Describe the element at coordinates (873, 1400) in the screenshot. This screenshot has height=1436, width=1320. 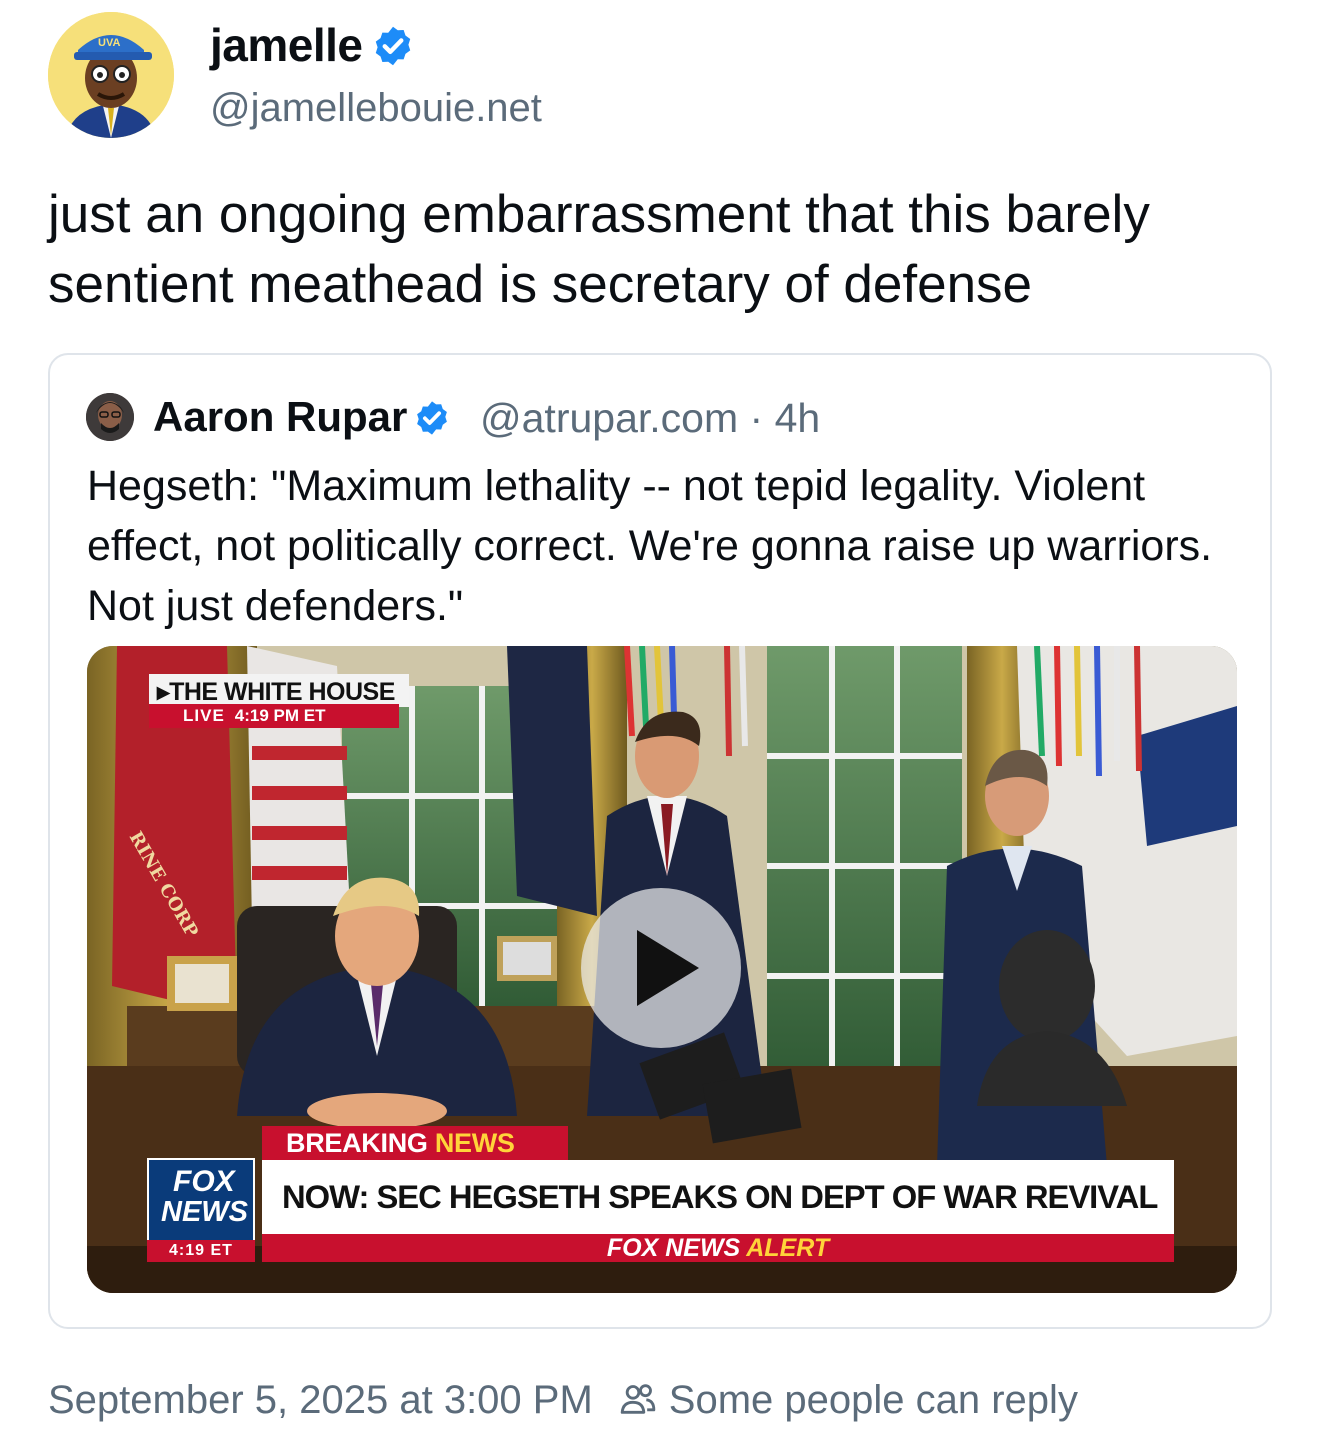
I see `reply-setting: Some people can reply` at that location.